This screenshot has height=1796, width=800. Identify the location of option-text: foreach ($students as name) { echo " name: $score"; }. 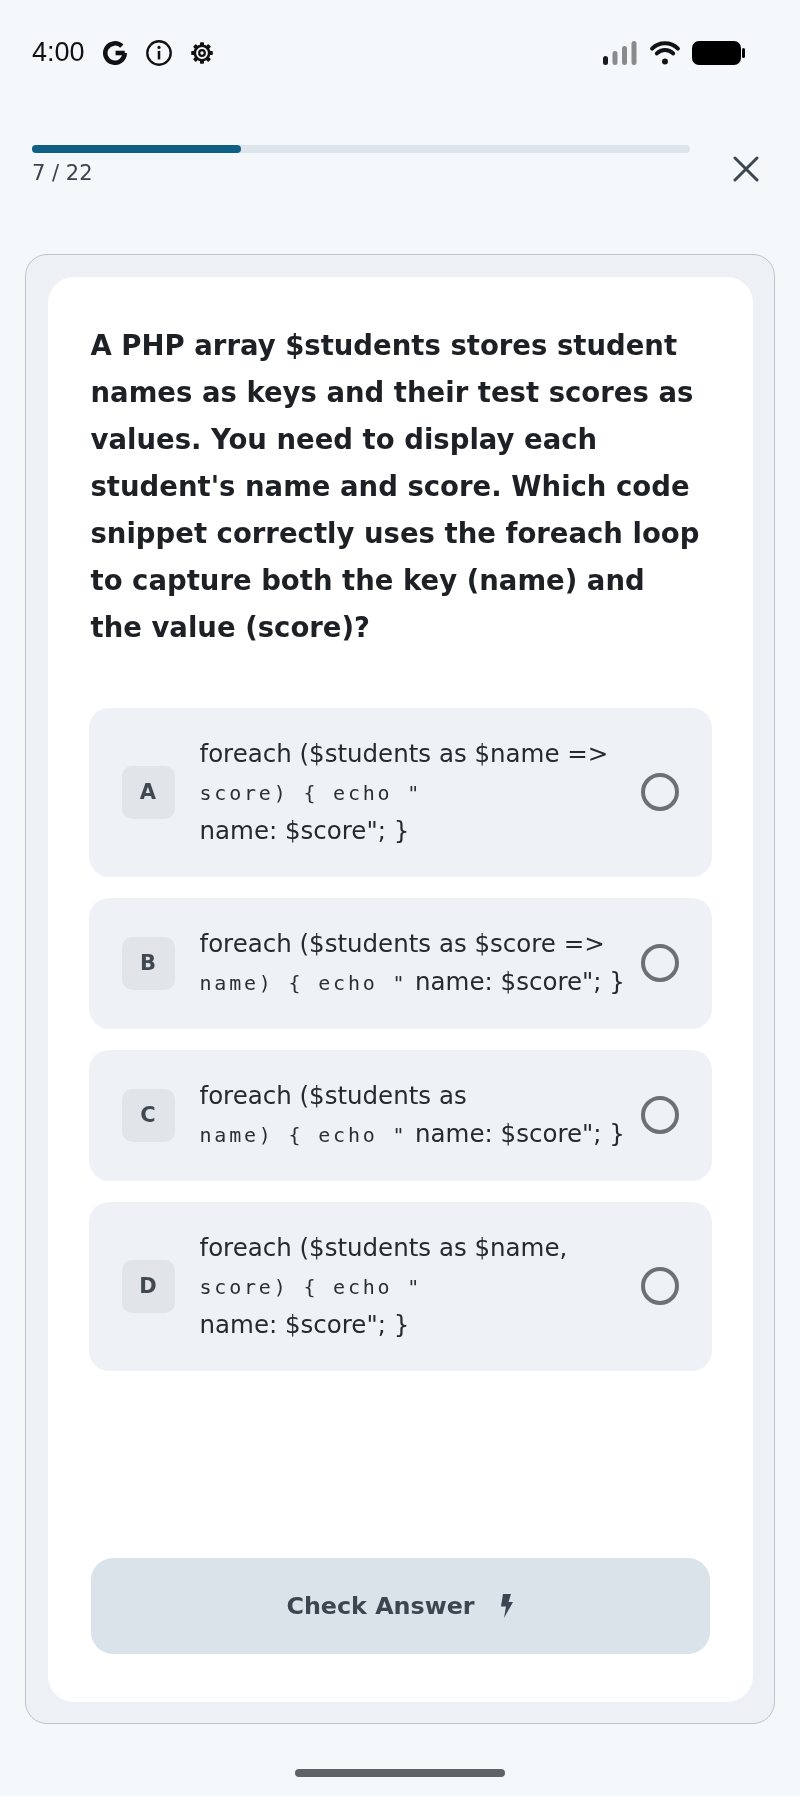
(412, 1114).